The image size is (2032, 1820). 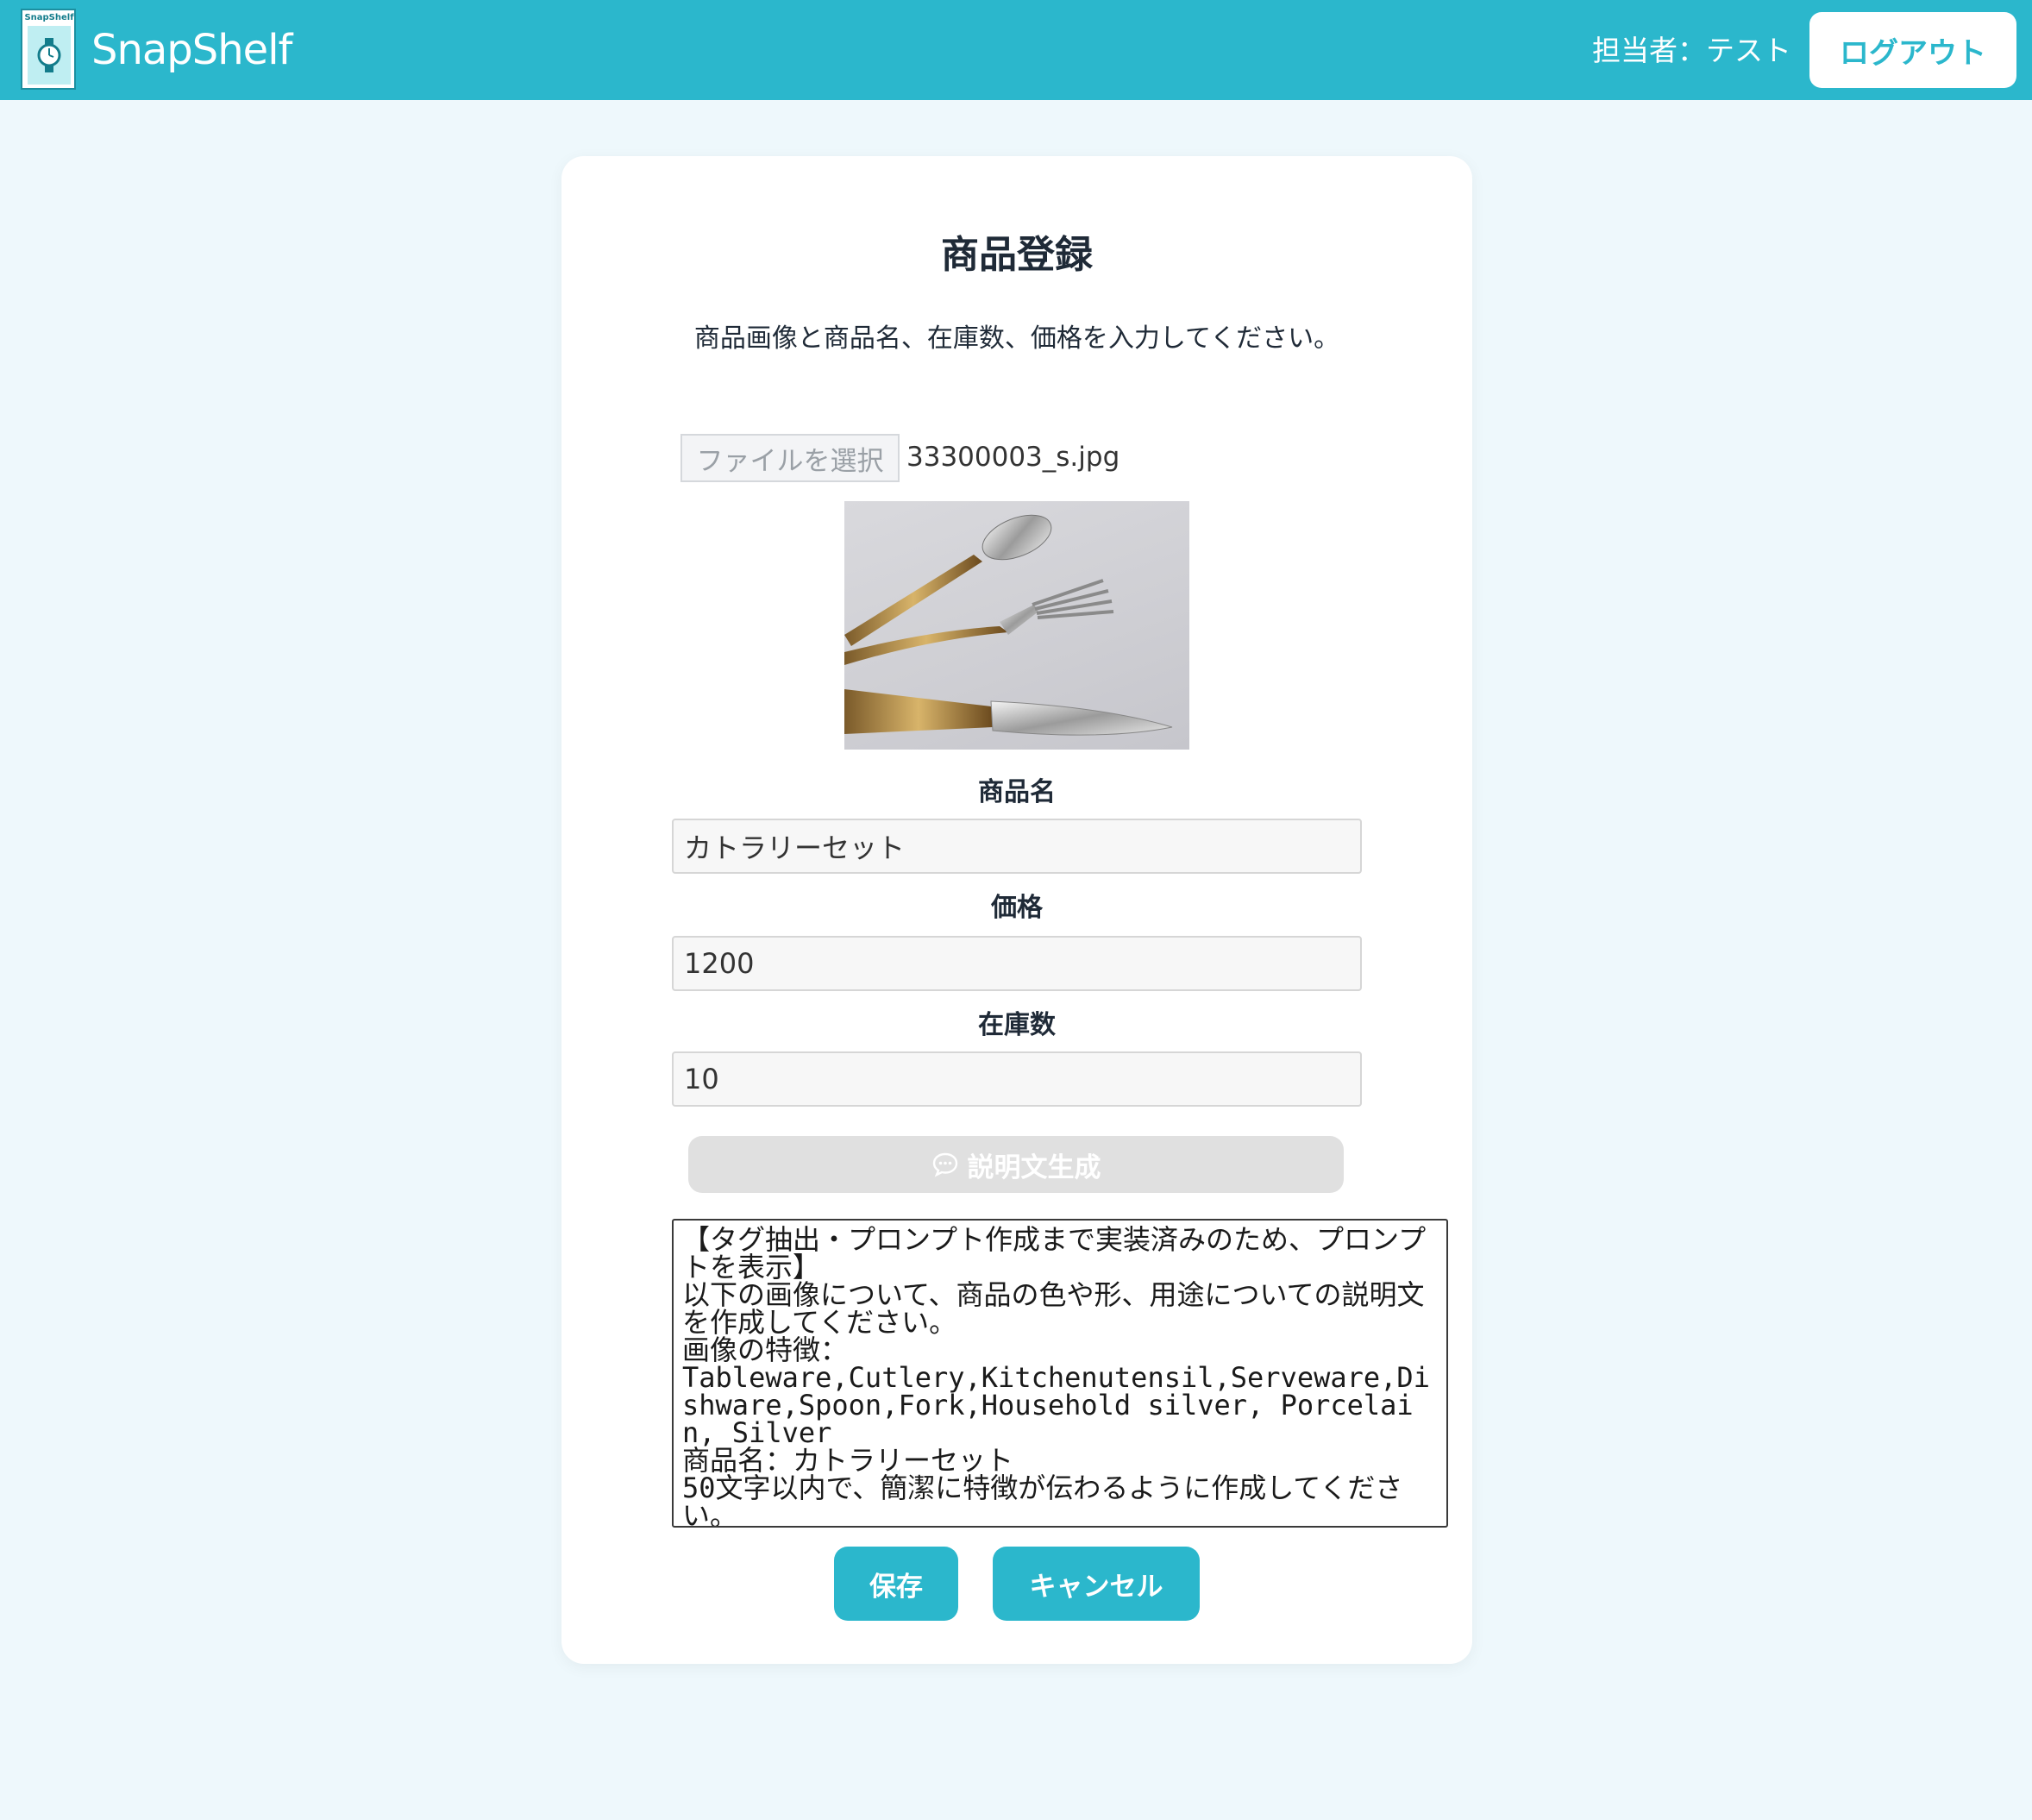 What do you see at coordinates (1017, 1079) in the screenshot?
I see `stock-input: 10` at bounding box center [1017, 1079].